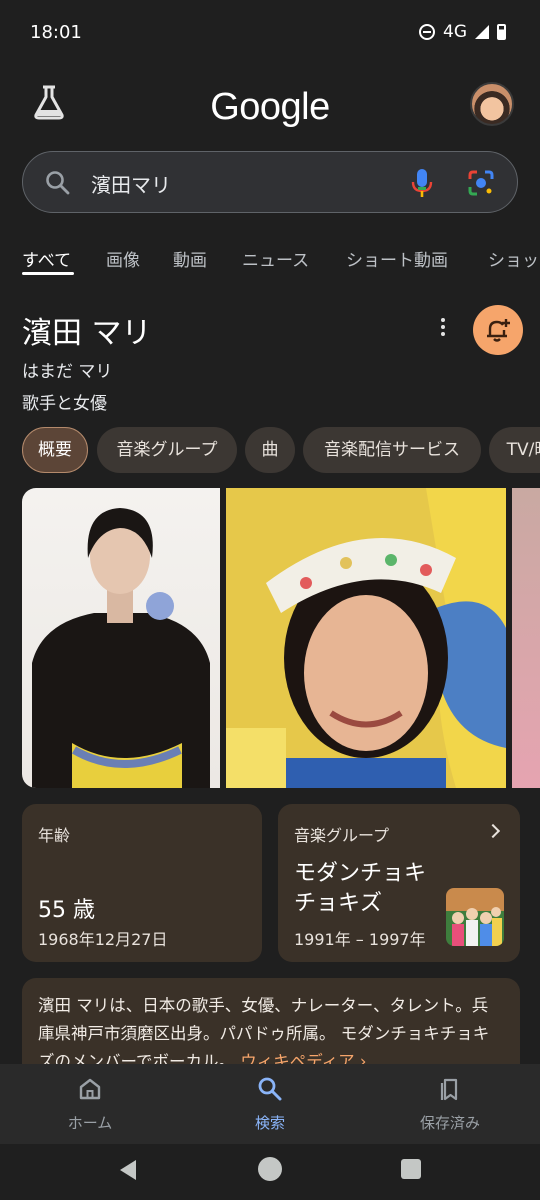 This screenshot has width=540, height=1200. Describe the element at coordinates (131, 183) in the screenshot. I see `search-query: 濱田マリ` at that location.